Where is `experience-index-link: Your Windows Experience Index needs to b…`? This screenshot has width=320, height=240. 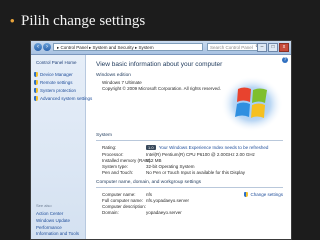
experience-index-link: Your Windows Experience Index needs to b… is located at coordinates (214, 147).